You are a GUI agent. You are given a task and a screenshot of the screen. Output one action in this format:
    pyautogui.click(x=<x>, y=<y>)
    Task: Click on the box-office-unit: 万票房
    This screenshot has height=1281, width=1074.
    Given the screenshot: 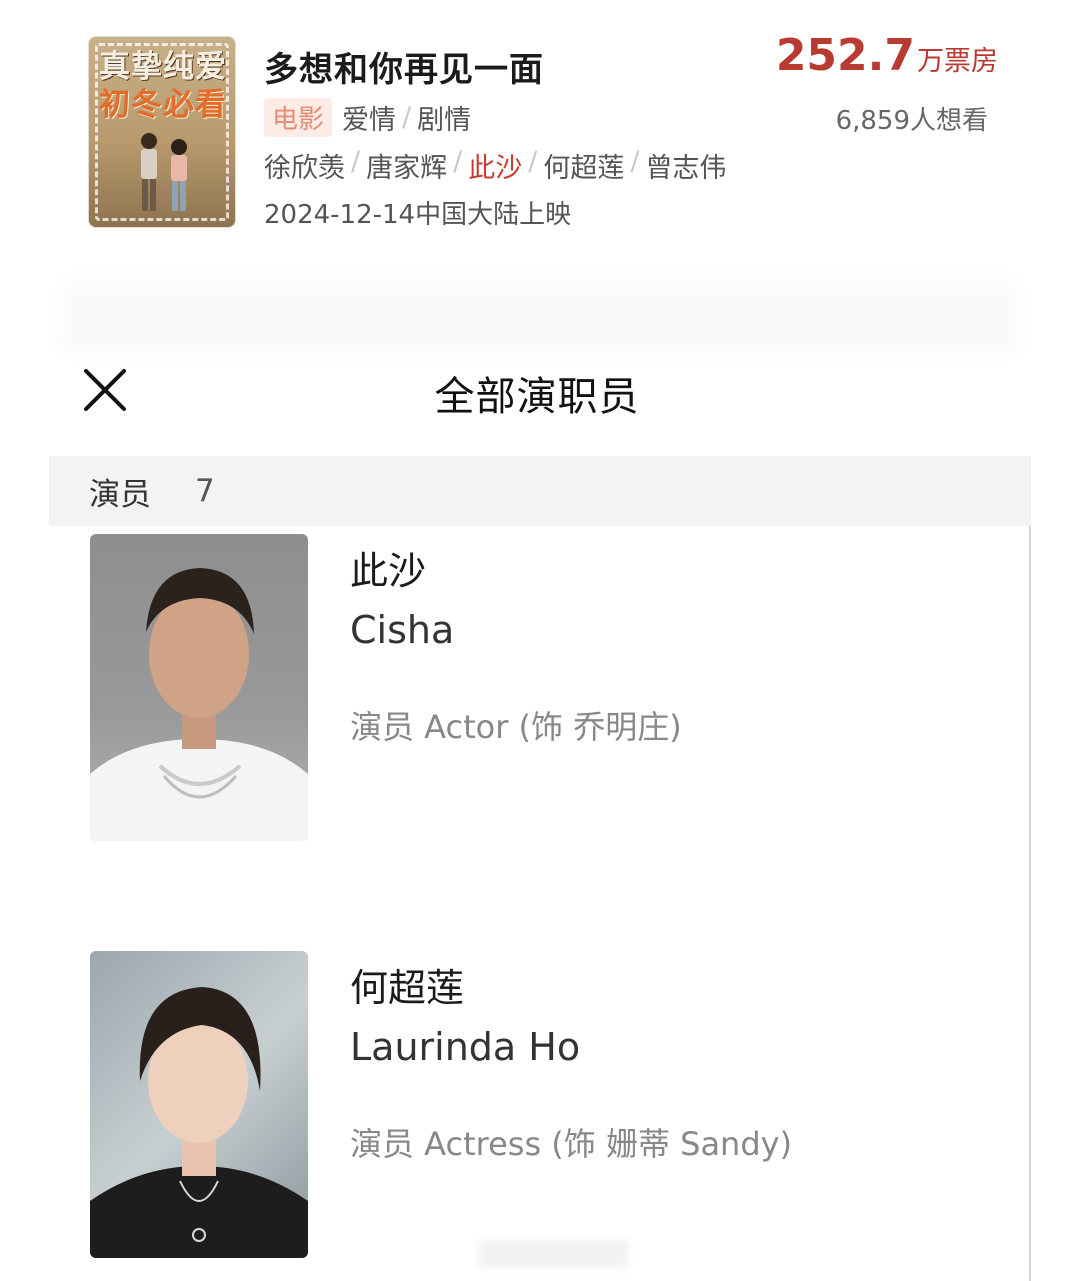 What is the action you would take?
    pyautogui.click(x=957, y=61)
    